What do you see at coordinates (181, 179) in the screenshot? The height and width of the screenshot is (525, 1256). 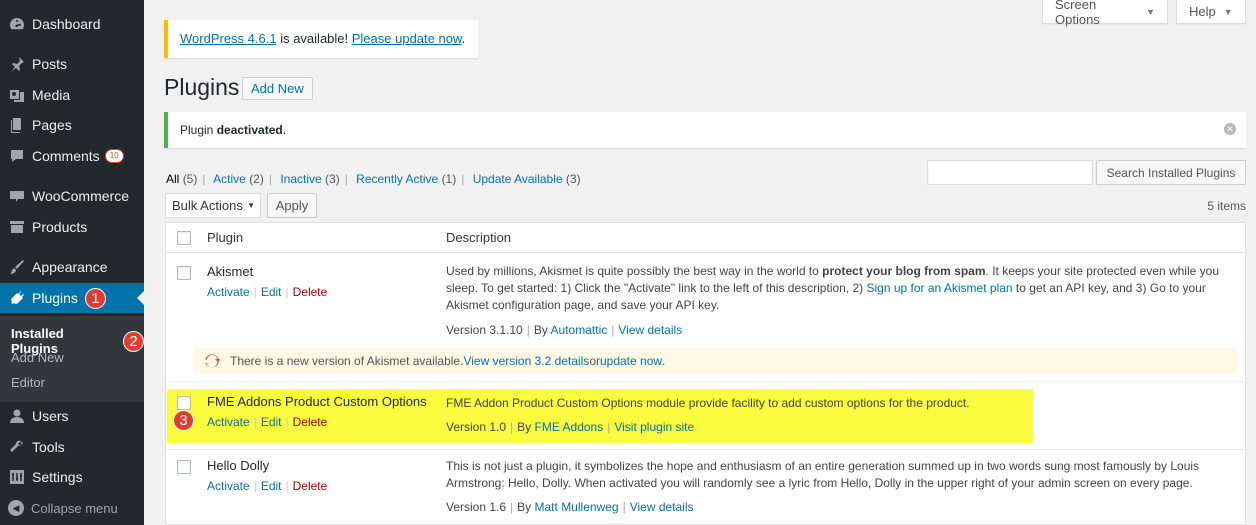 I see `filter-all: All (5)` at bounding box center [181, 179].